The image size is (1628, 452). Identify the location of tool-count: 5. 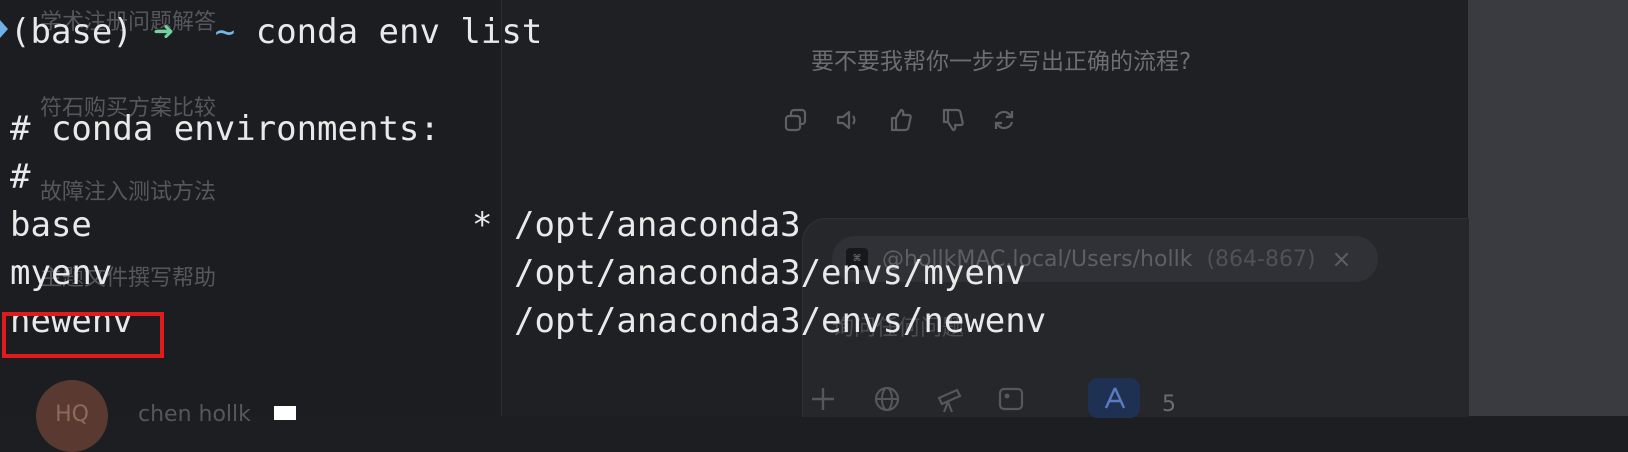
(1169, 404).